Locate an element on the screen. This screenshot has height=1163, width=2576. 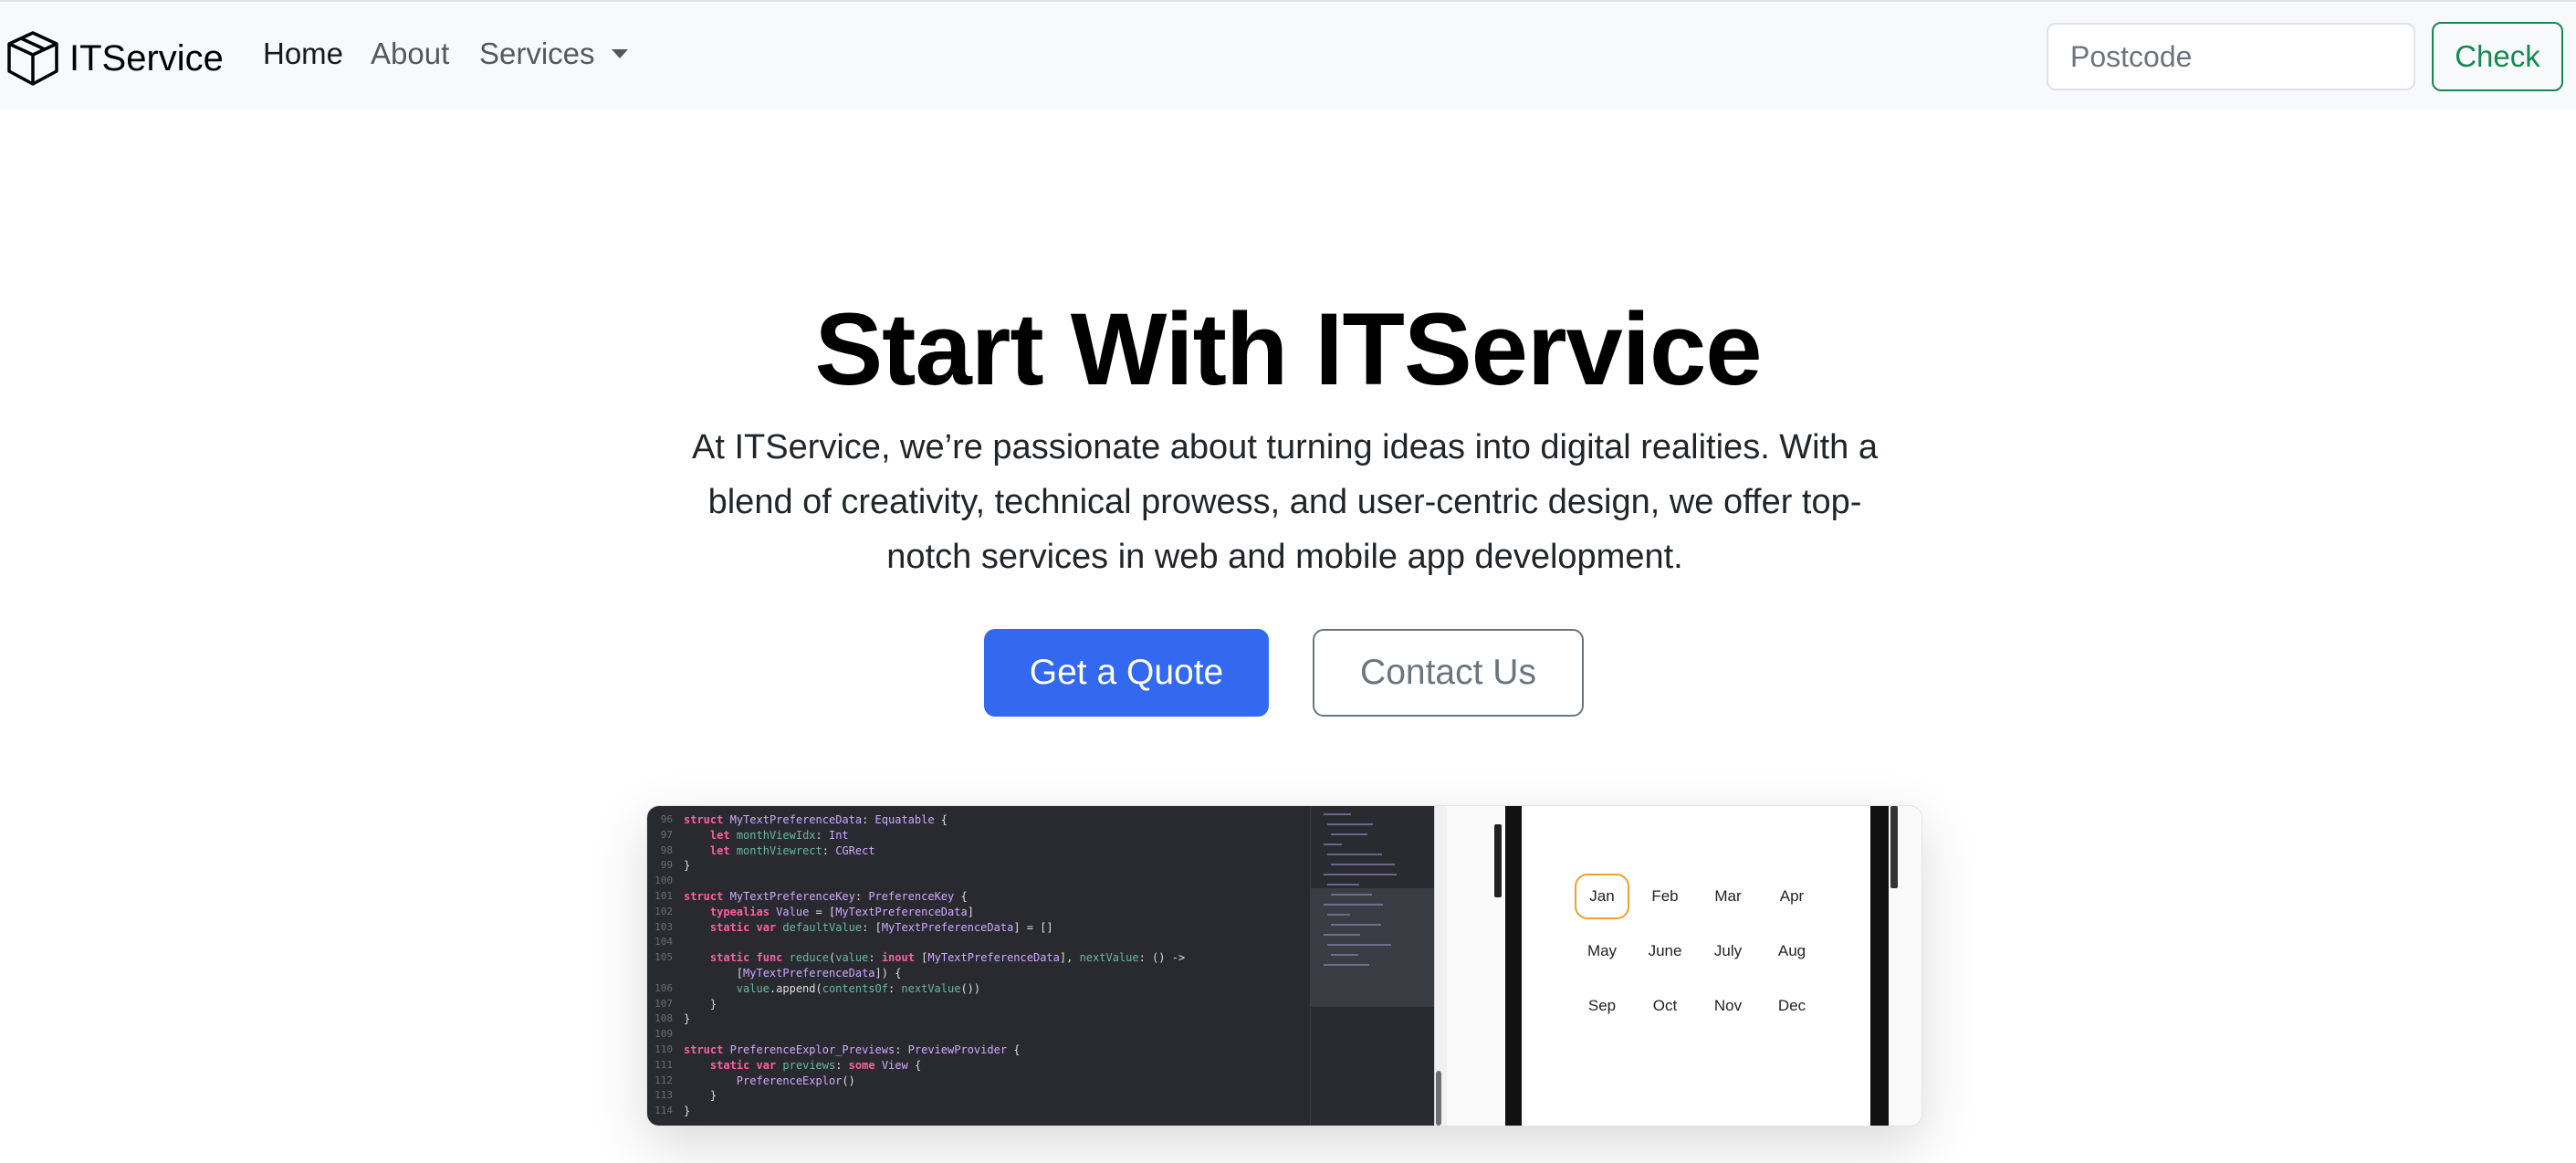
code-line: 99} is located at coordinates (668, 867).